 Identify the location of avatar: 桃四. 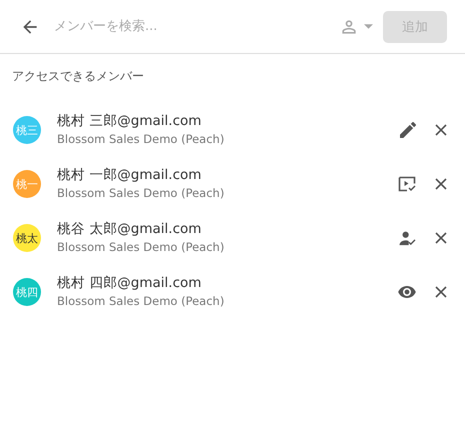
(27, 292).